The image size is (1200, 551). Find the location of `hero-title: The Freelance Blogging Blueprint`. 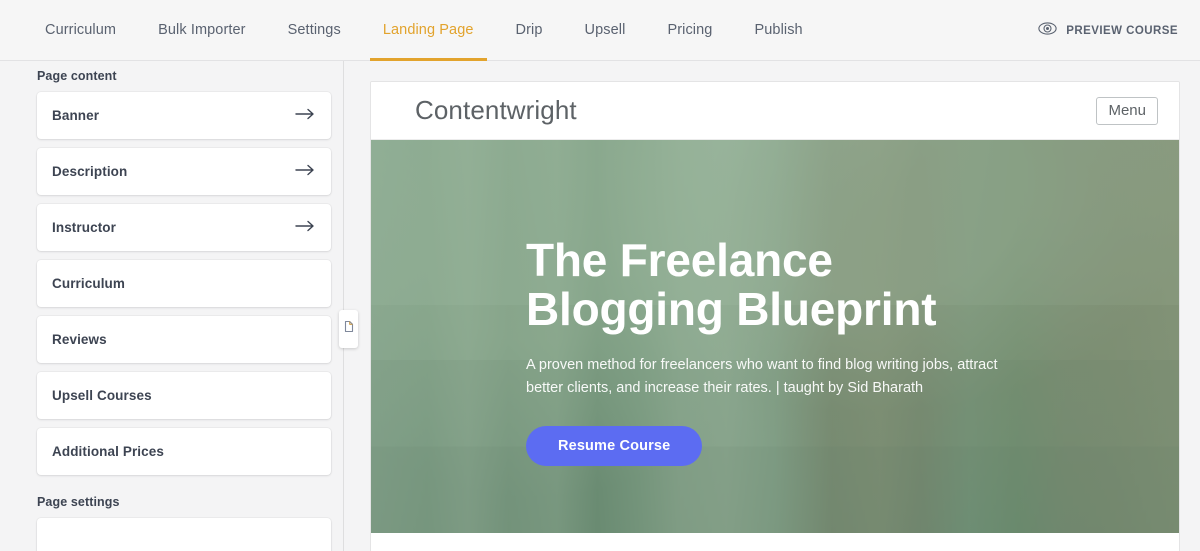

hero-title: The Freelance Blogging Blueprint is located at coordinates (731, 284).